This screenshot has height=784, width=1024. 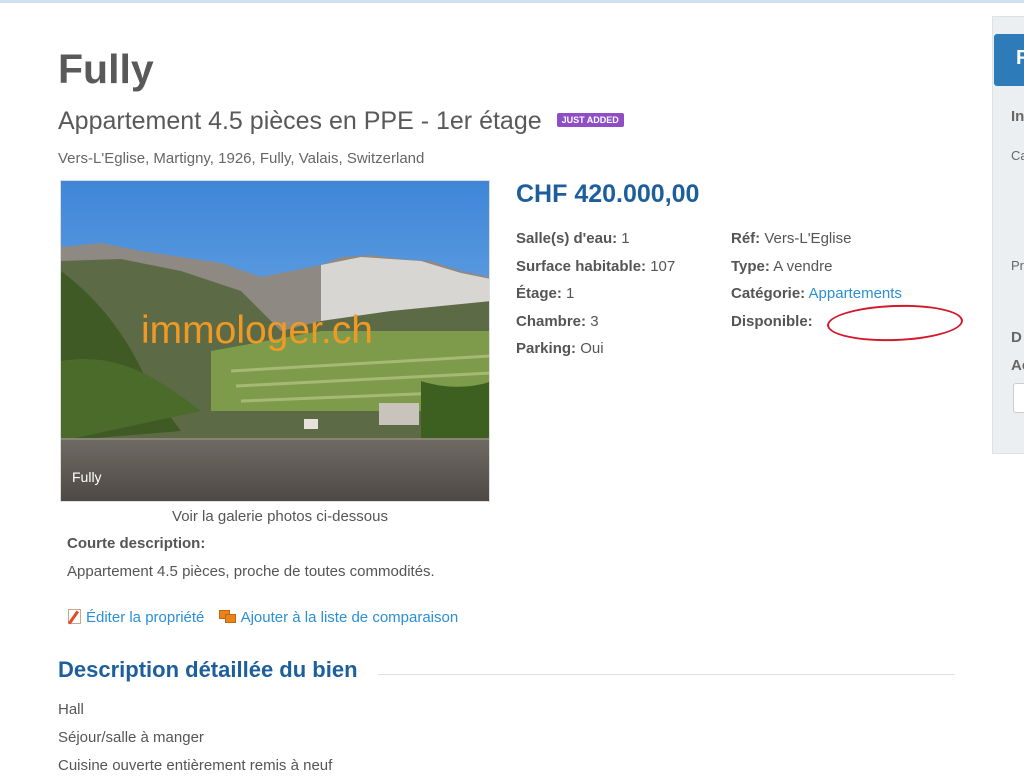 I want to click on detailed-description-title: Description détaillée du bien, so click(x=208, y=669).